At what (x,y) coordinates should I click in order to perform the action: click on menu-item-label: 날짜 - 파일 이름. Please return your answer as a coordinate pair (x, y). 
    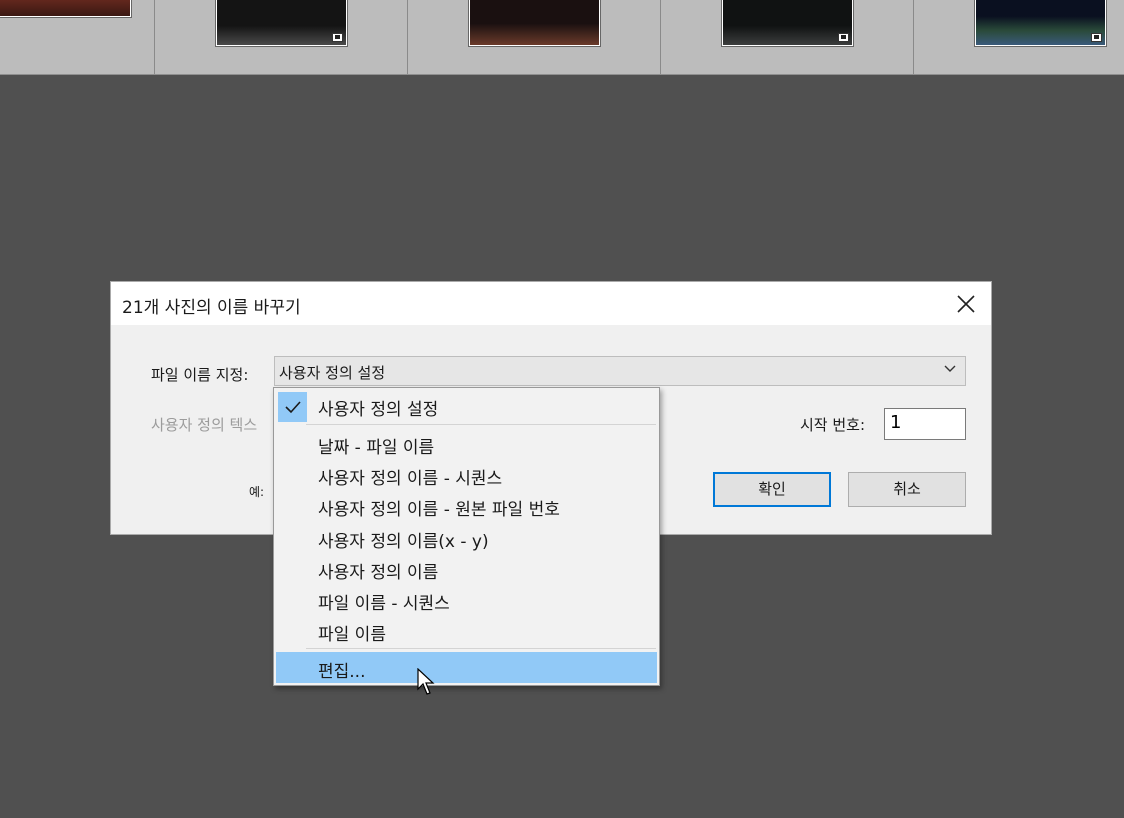
    Looking at the image, I should click on (376, 448).